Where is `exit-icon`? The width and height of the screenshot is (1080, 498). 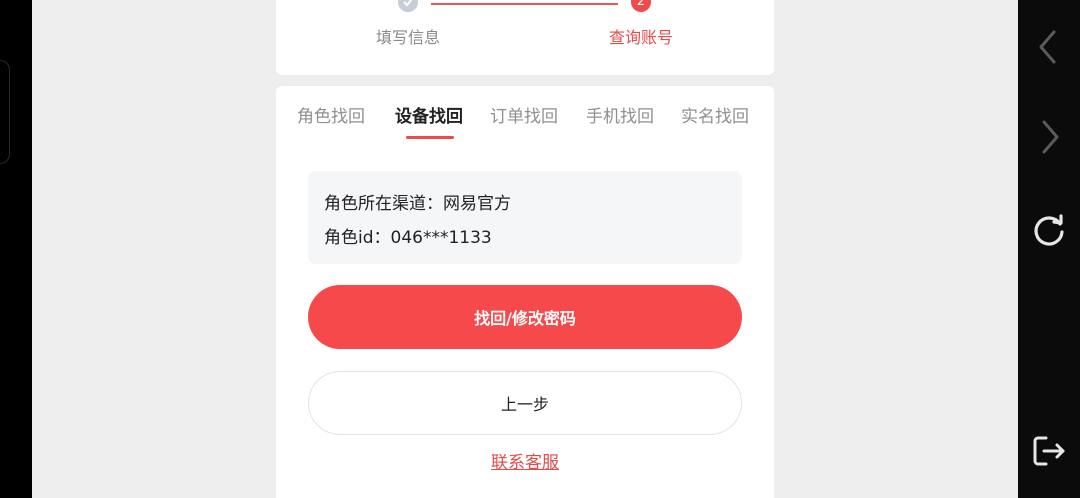
exit-icon is located at coordinates (1049, 451).